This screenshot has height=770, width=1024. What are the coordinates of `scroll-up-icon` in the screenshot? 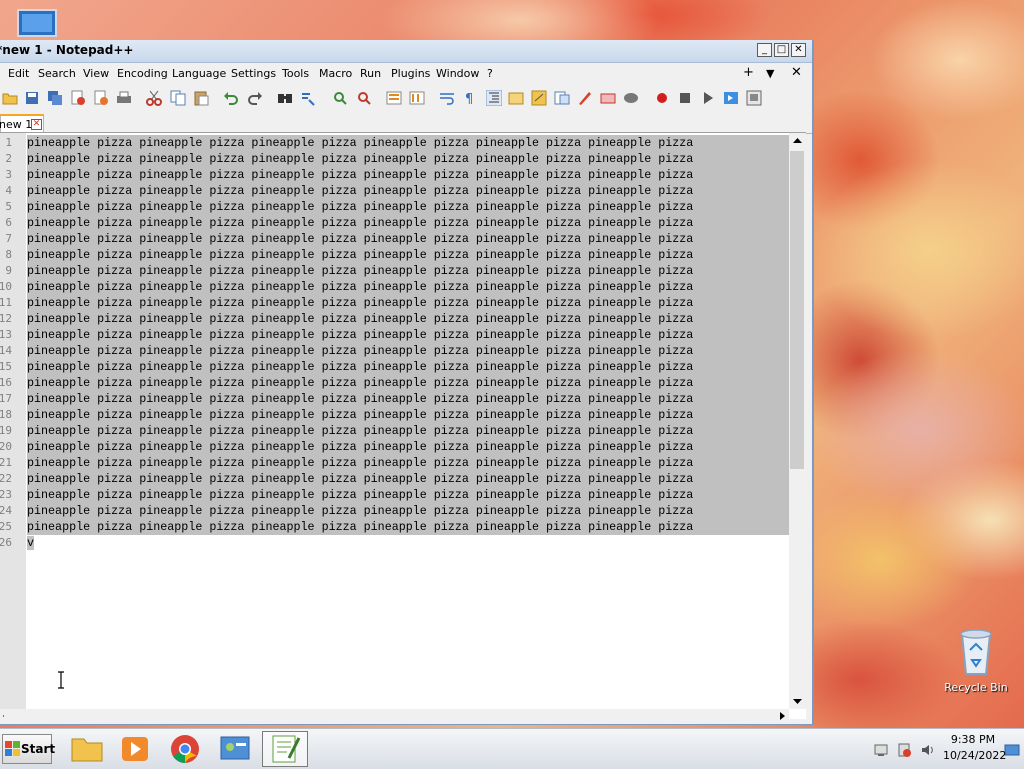 It's located at (797, 140).